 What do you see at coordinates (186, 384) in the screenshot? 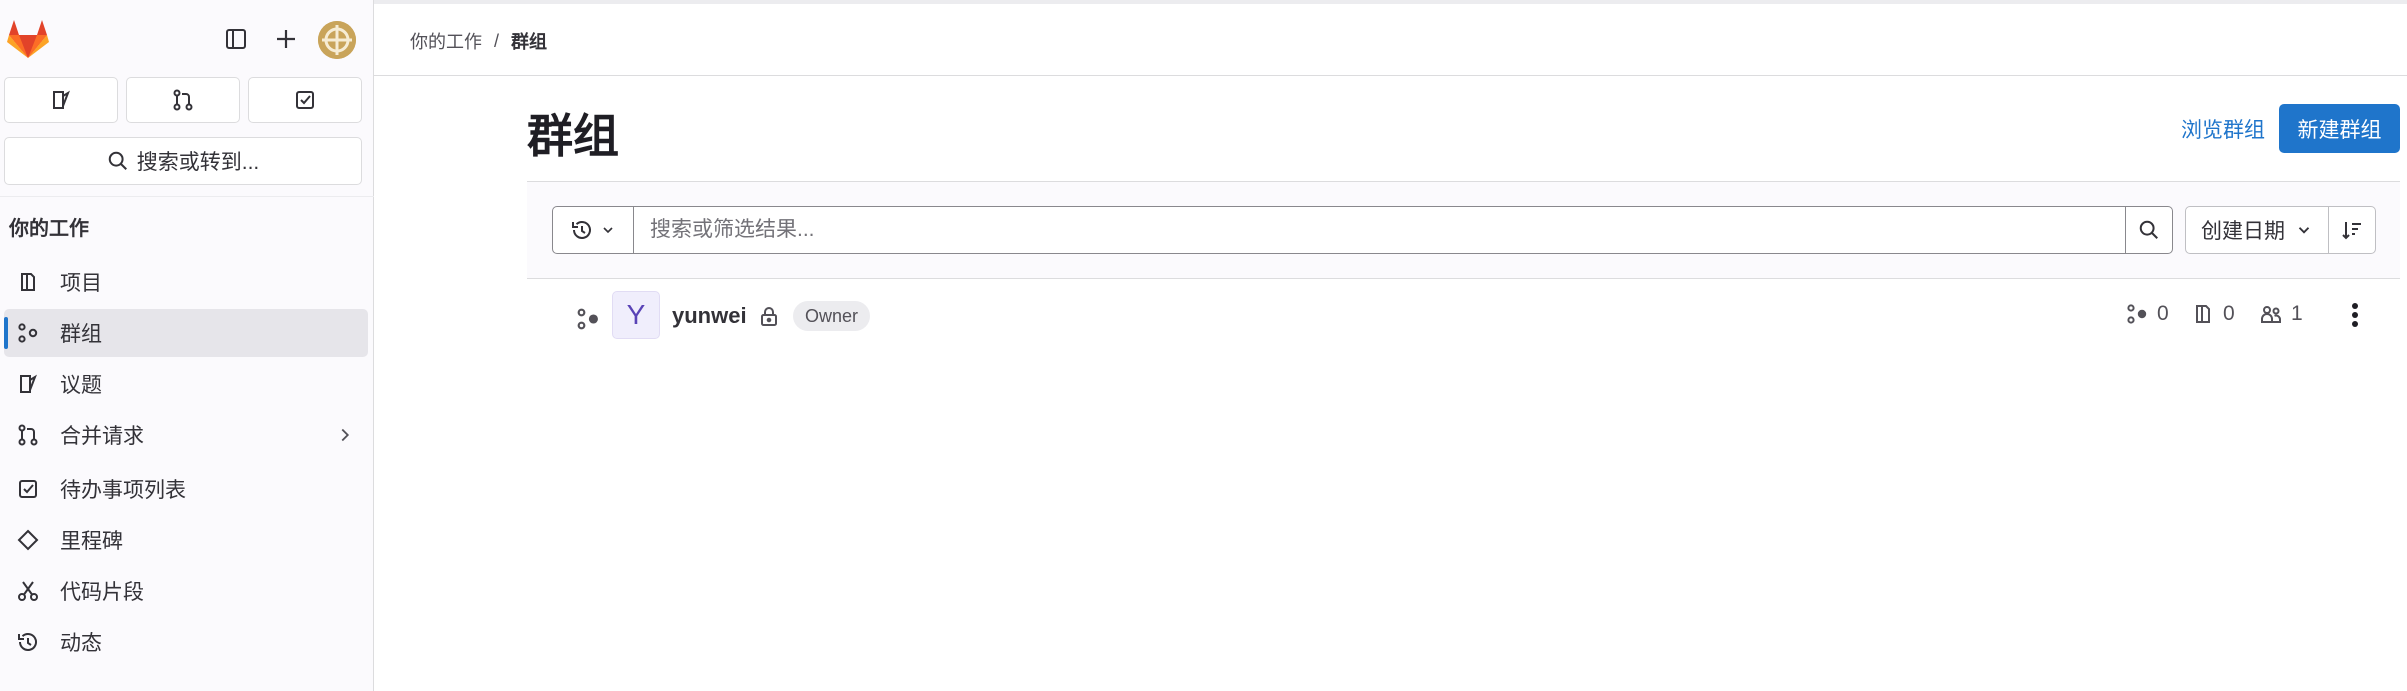
I see `sidebar-item-issues: 议题` at bounding box center [186, 384].